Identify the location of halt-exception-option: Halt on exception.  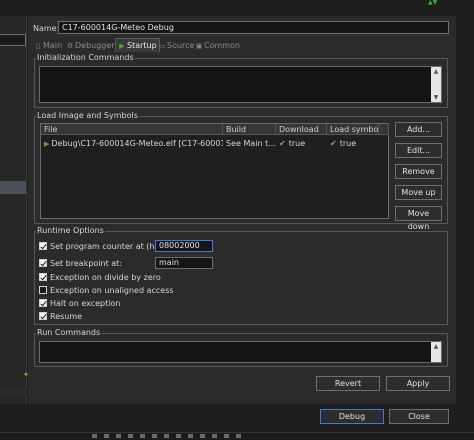
(79, 303).